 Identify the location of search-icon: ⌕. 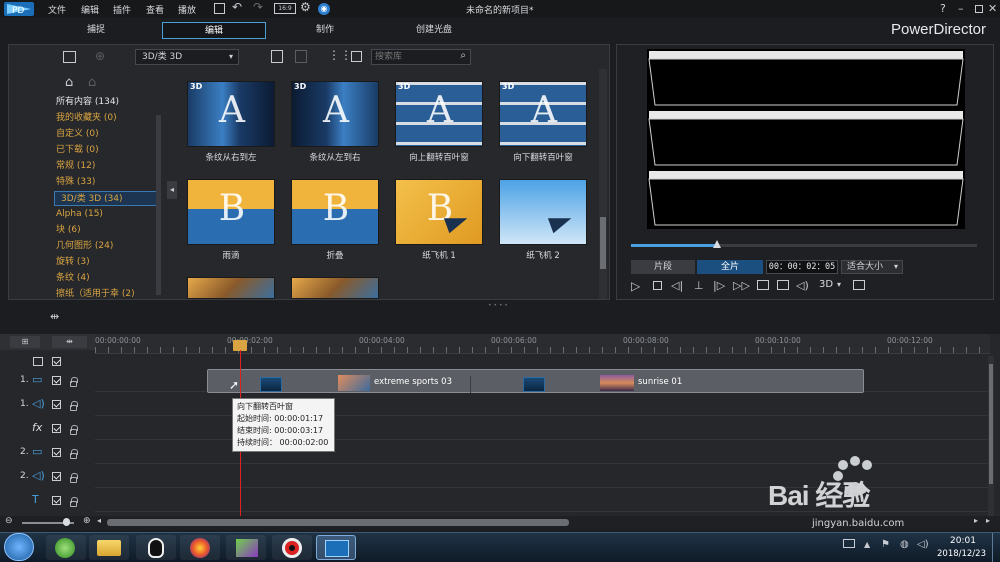
(463, 55).